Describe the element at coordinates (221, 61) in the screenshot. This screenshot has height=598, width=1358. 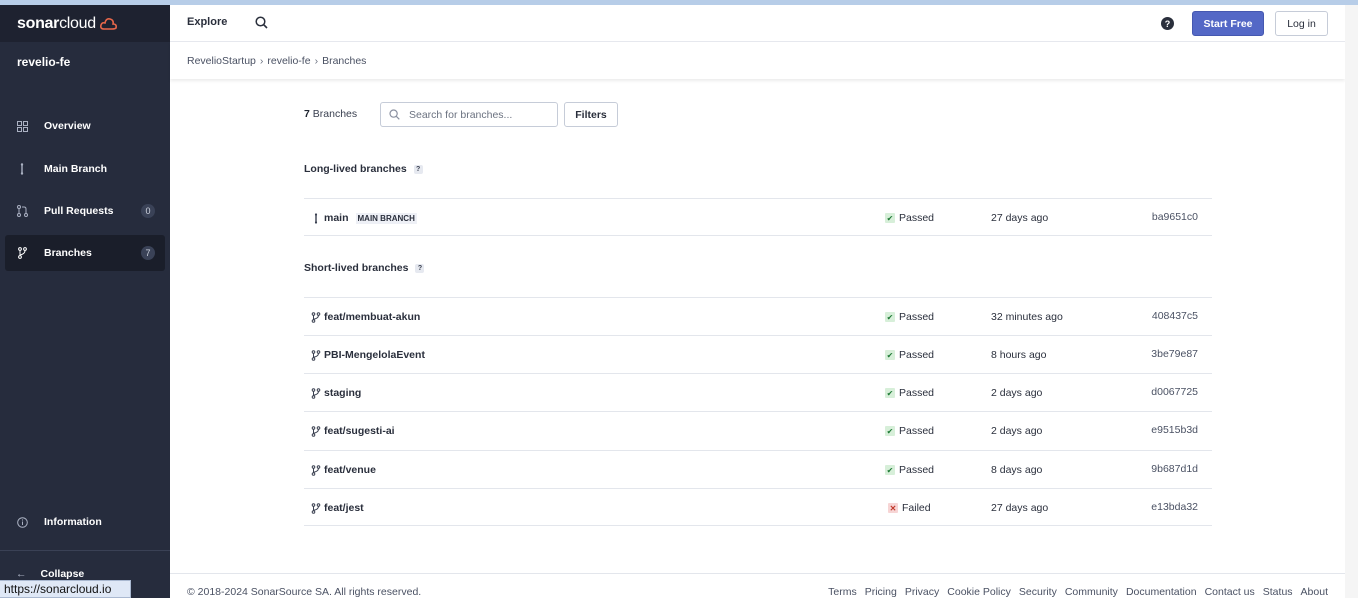
I see `breadcrumb-organization: RevelioStartup` at that location.